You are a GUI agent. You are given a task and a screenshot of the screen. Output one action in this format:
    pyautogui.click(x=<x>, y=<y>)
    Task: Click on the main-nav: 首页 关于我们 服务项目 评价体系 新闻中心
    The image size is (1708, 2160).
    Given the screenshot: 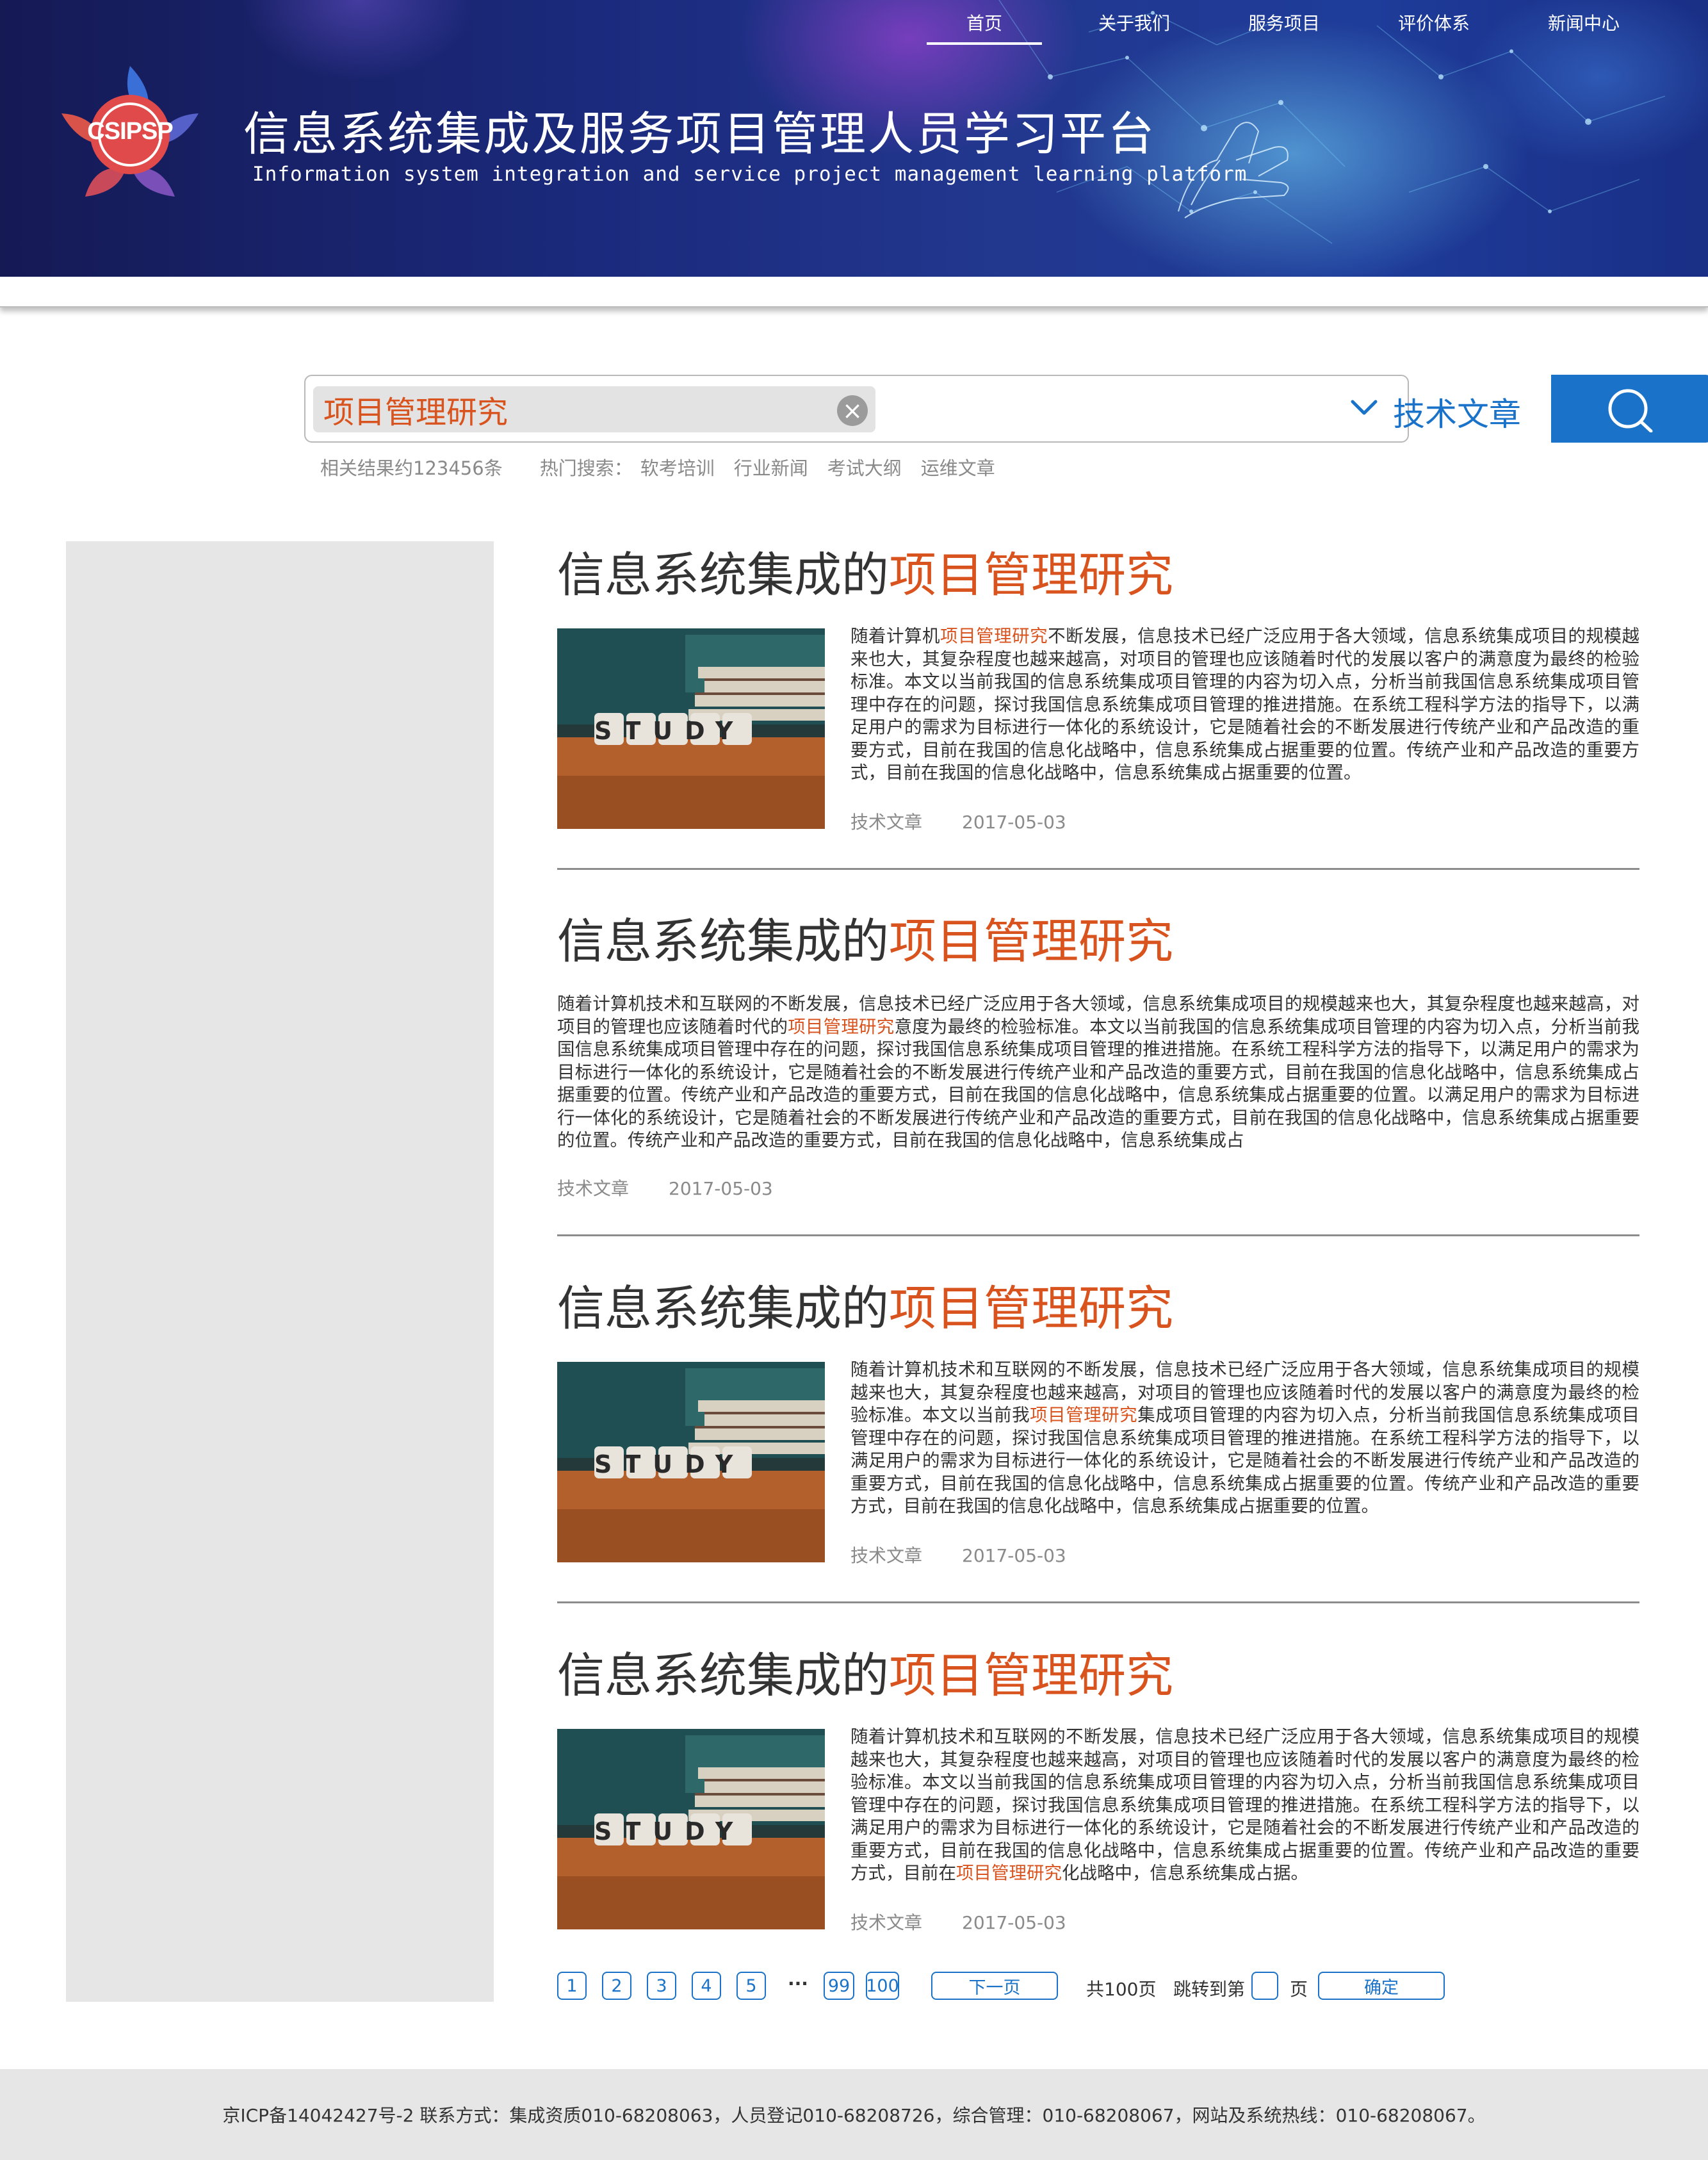 What is the action you would take?
    pyautogui.click(x=1284, y=25)
    